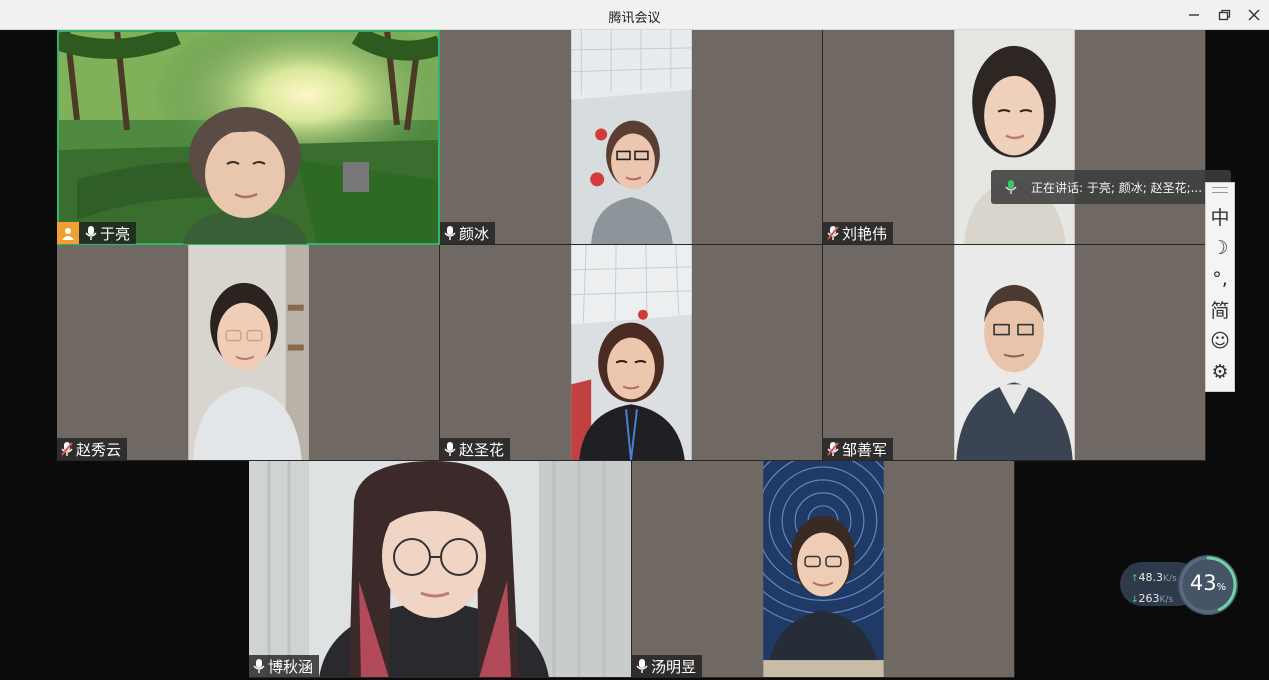  I want to click on video-tile-zhaoxiuyun: 赵秀云, so click(248, 353).